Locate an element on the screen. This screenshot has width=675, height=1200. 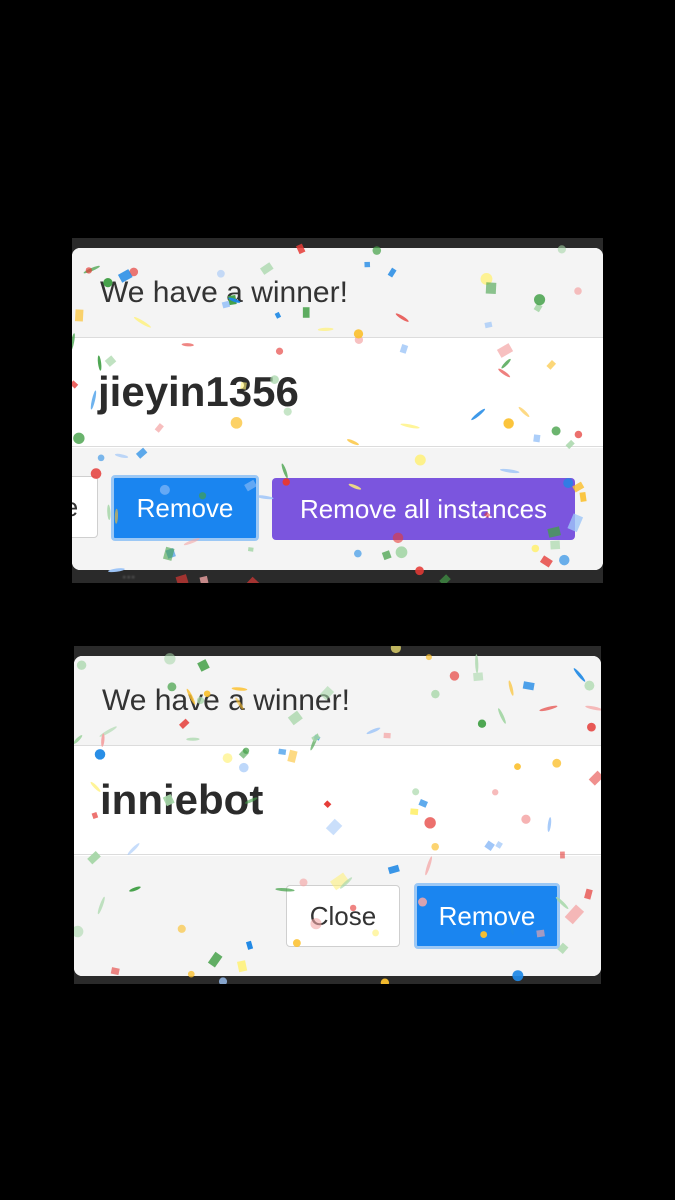
modal-body: jieyin1356 is located at coordinates (337, 392).